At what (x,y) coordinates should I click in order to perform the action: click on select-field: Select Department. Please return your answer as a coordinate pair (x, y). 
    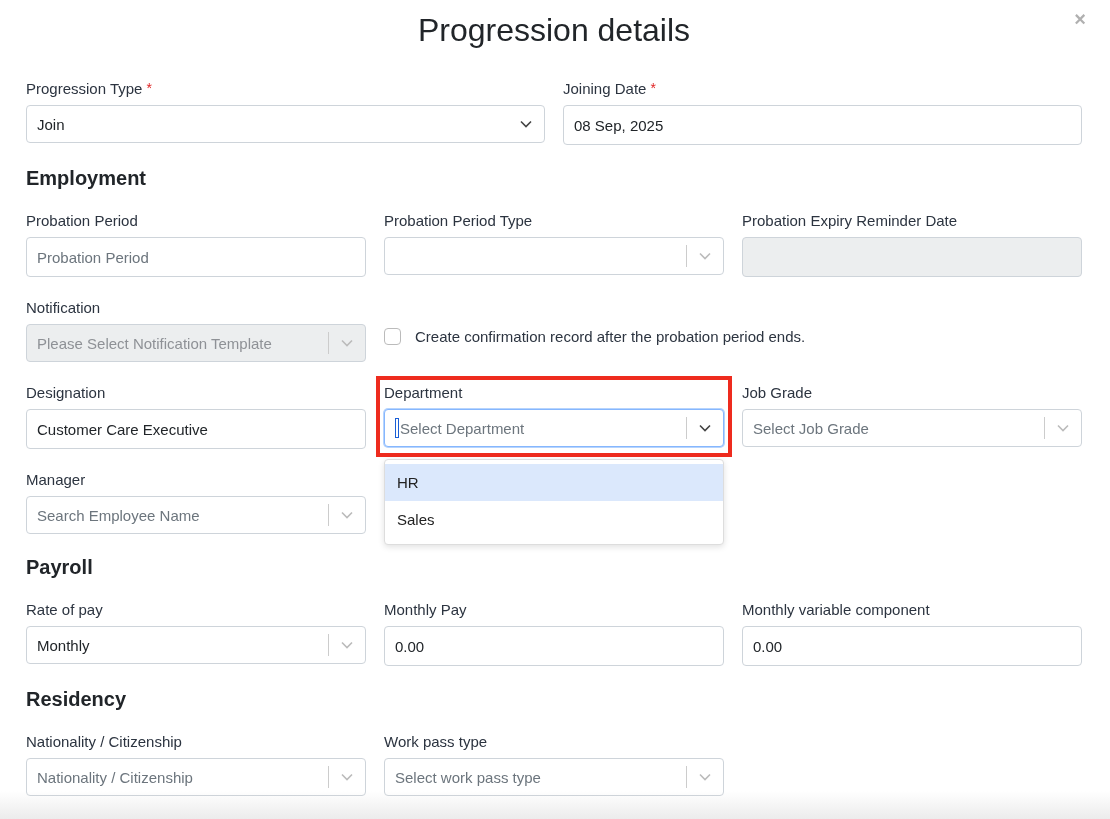
    Looking at the image, I should click on (554, 428).